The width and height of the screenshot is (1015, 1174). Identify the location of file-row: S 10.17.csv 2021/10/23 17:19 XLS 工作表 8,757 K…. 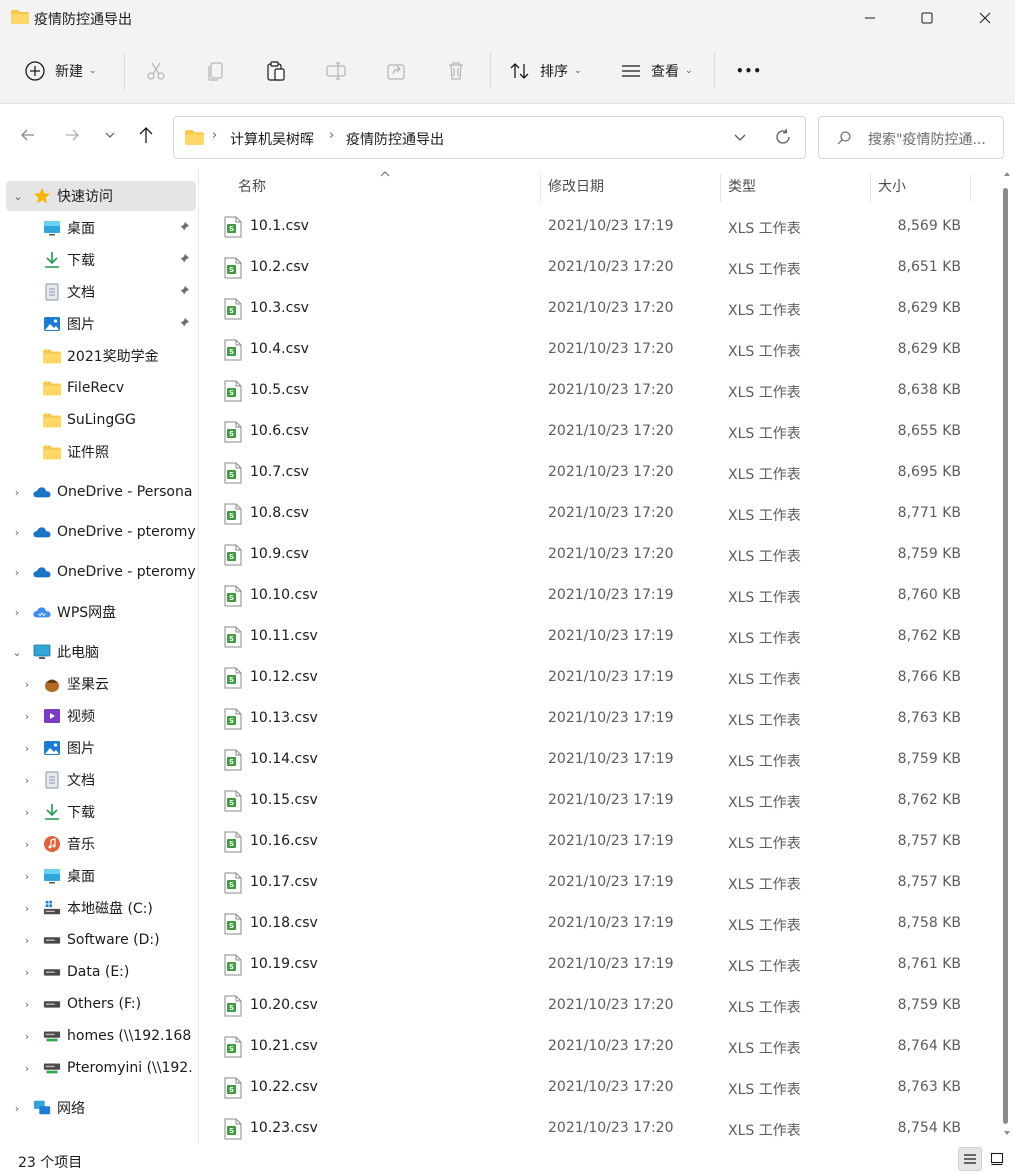
(590, 883).